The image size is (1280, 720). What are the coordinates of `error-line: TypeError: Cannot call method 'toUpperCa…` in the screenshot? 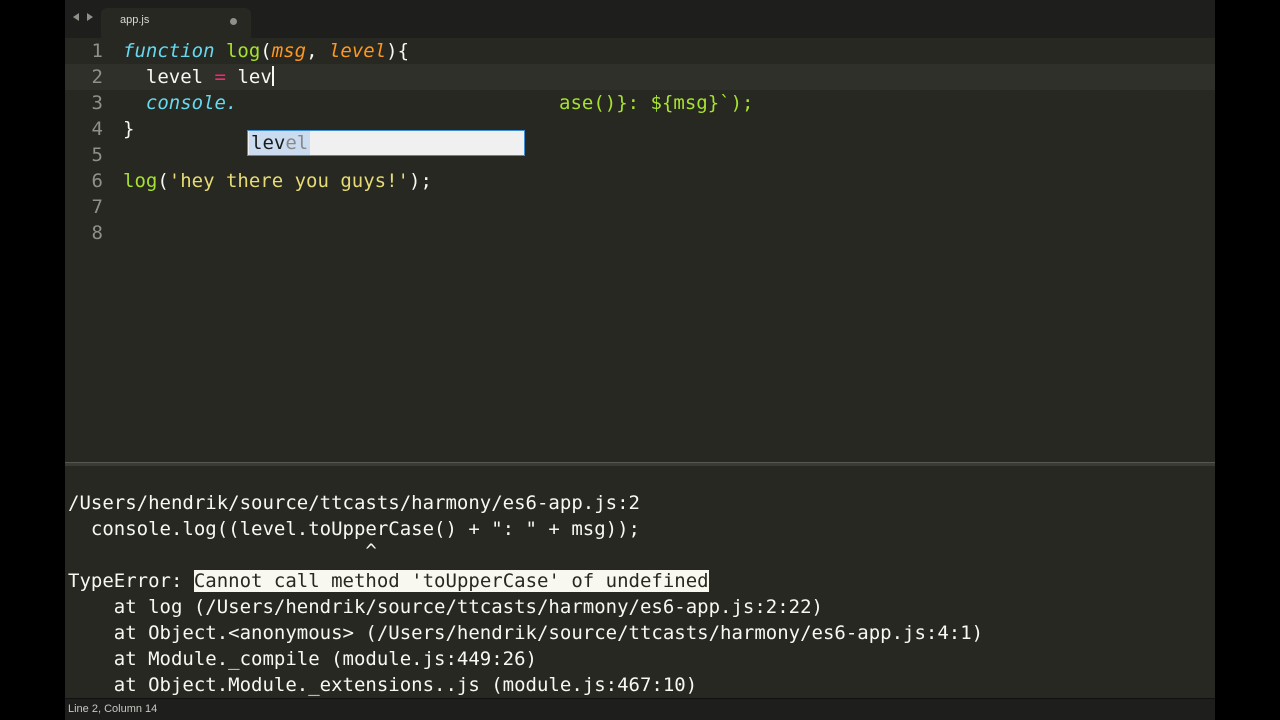 It's located at (388, 581).